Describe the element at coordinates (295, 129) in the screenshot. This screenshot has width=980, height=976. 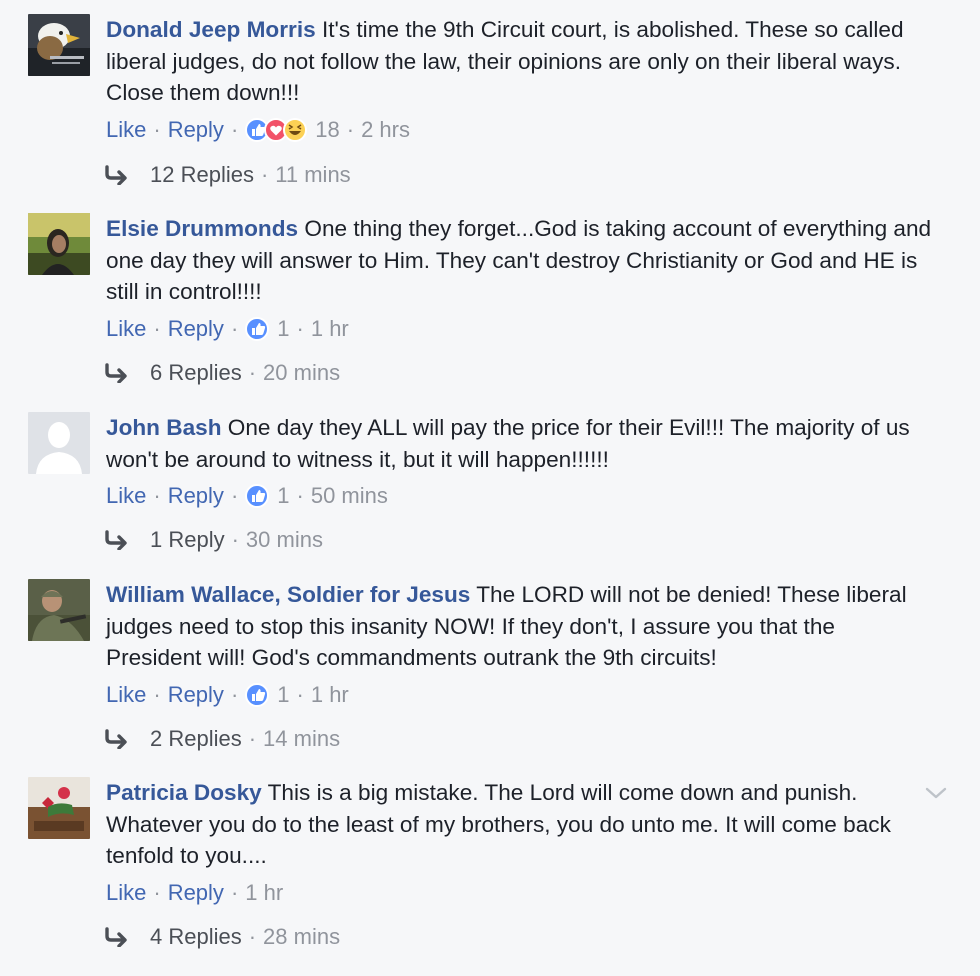
I see `haha-reaction-icon` at that location.